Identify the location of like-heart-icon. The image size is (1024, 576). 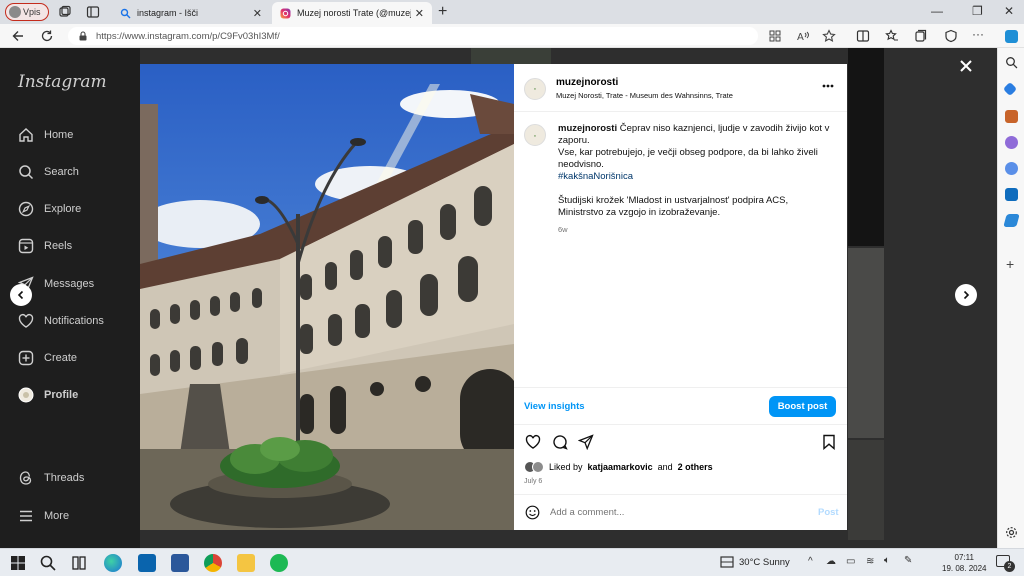
(533, 442).